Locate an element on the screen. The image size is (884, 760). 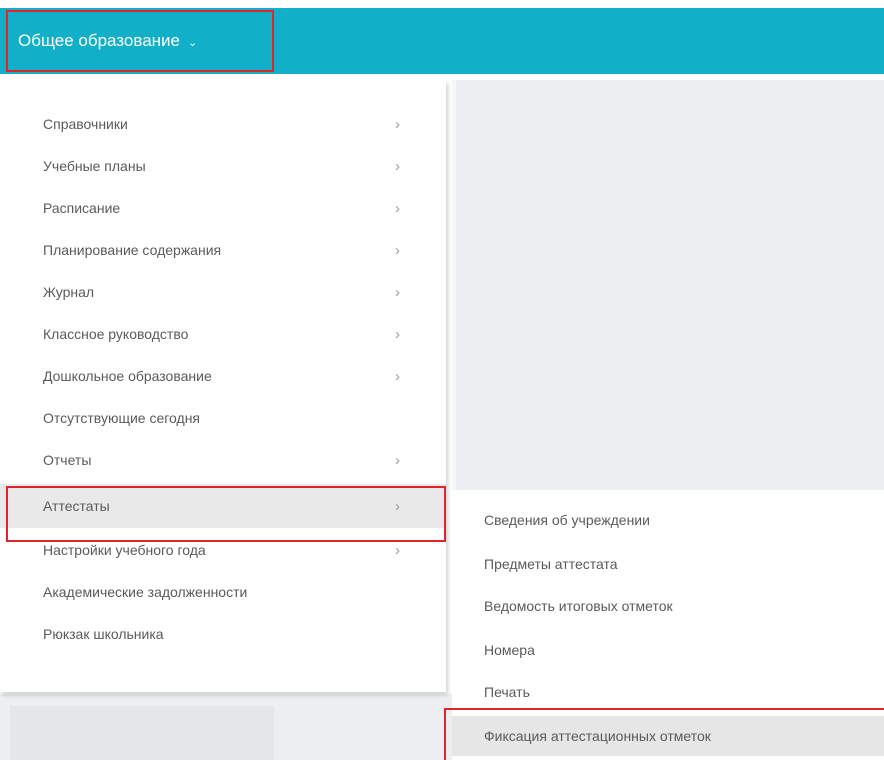
submenu-item-final-grades-sheet: Ведомость итоговых отметок is located at coordinates (668, 606).